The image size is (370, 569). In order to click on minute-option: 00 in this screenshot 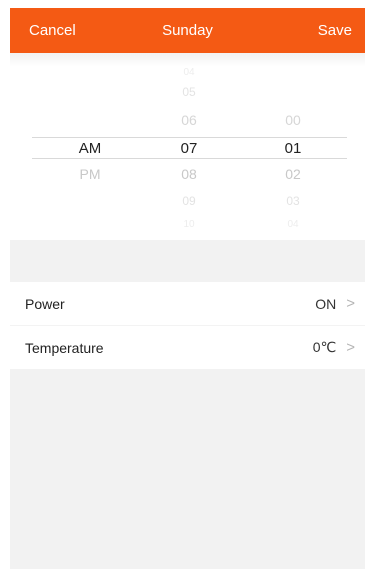, I will do `click(293, 120)`.